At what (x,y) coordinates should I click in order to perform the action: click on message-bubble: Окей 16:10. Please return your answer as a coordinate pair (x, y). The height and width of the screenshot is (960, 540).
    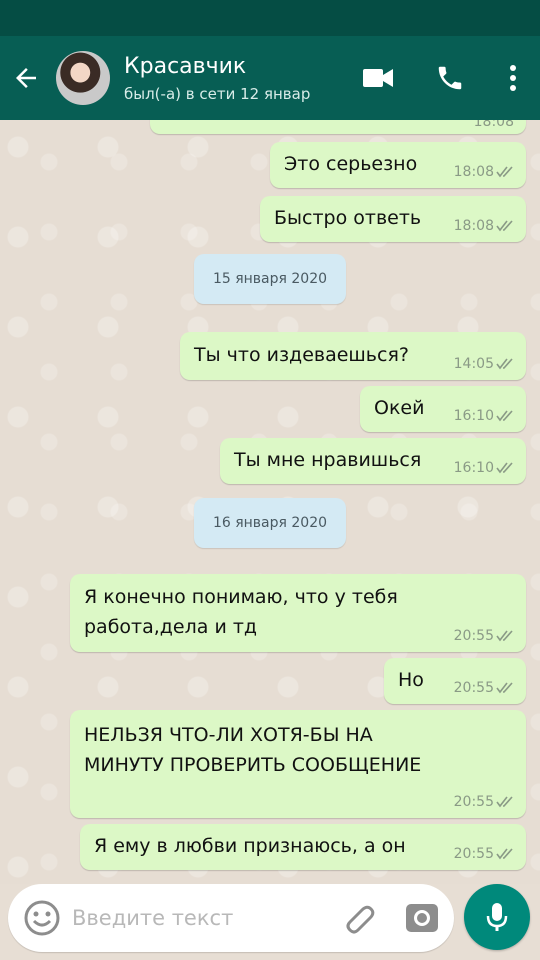
    Looking at the image, I should click on (443, 409).